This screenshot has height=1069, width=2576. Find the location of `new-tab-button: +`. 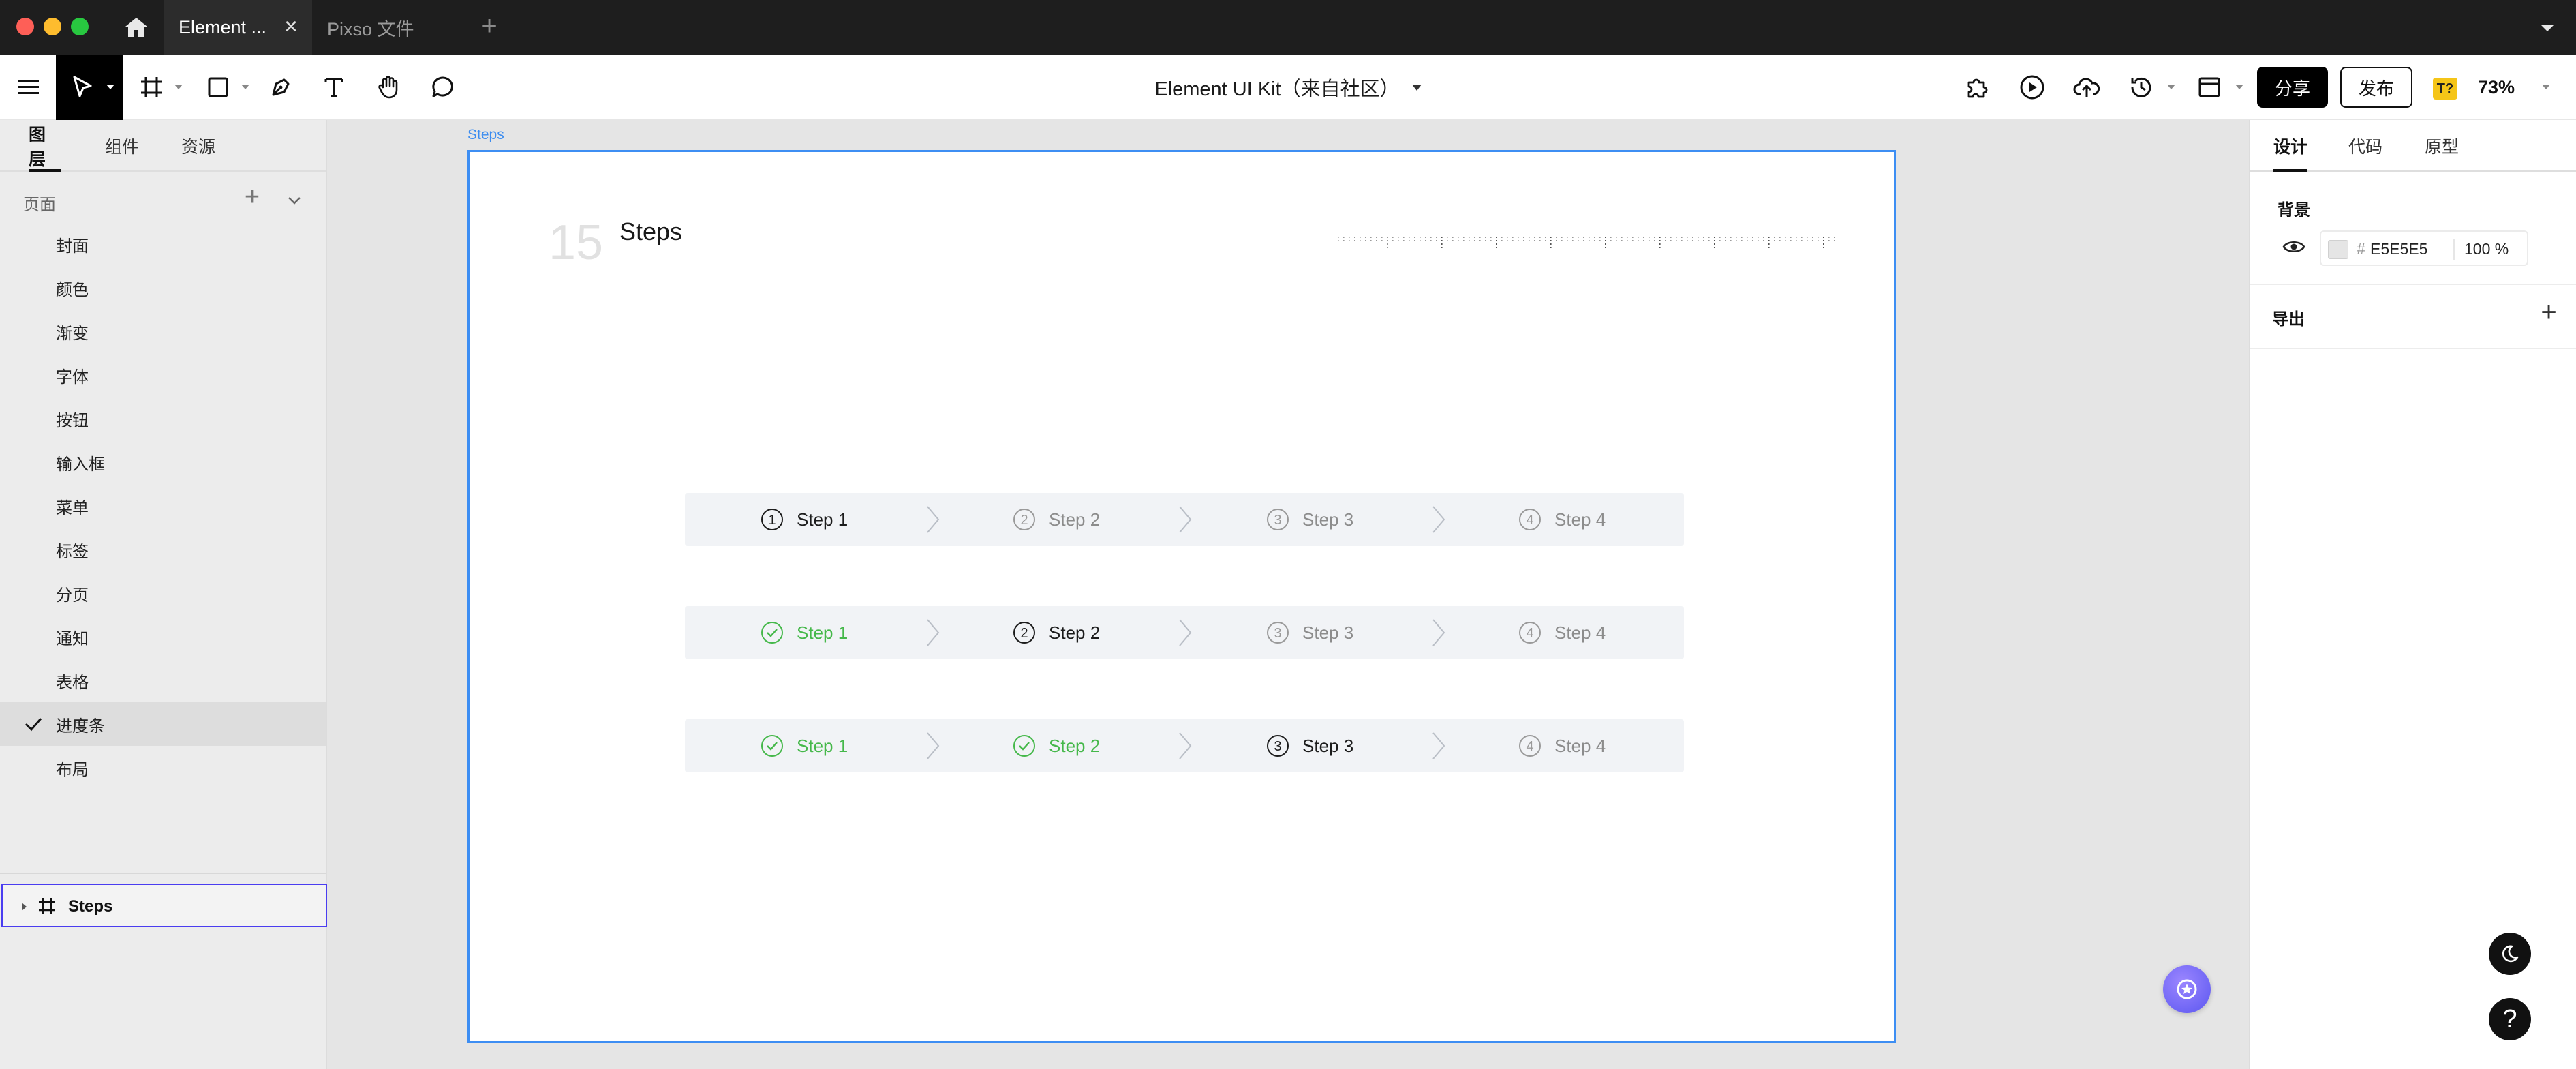

new-tab-button: + is located at coordinates (489, 27).